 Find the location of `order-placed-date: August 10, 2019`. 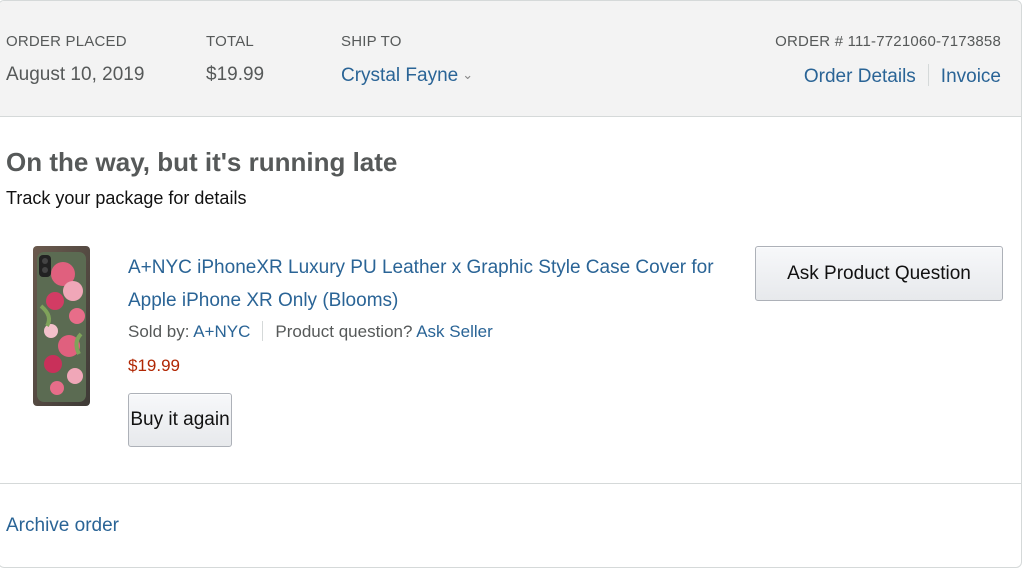

order-placed-date: August 10, 2019 is located at coordinates (75, 74).